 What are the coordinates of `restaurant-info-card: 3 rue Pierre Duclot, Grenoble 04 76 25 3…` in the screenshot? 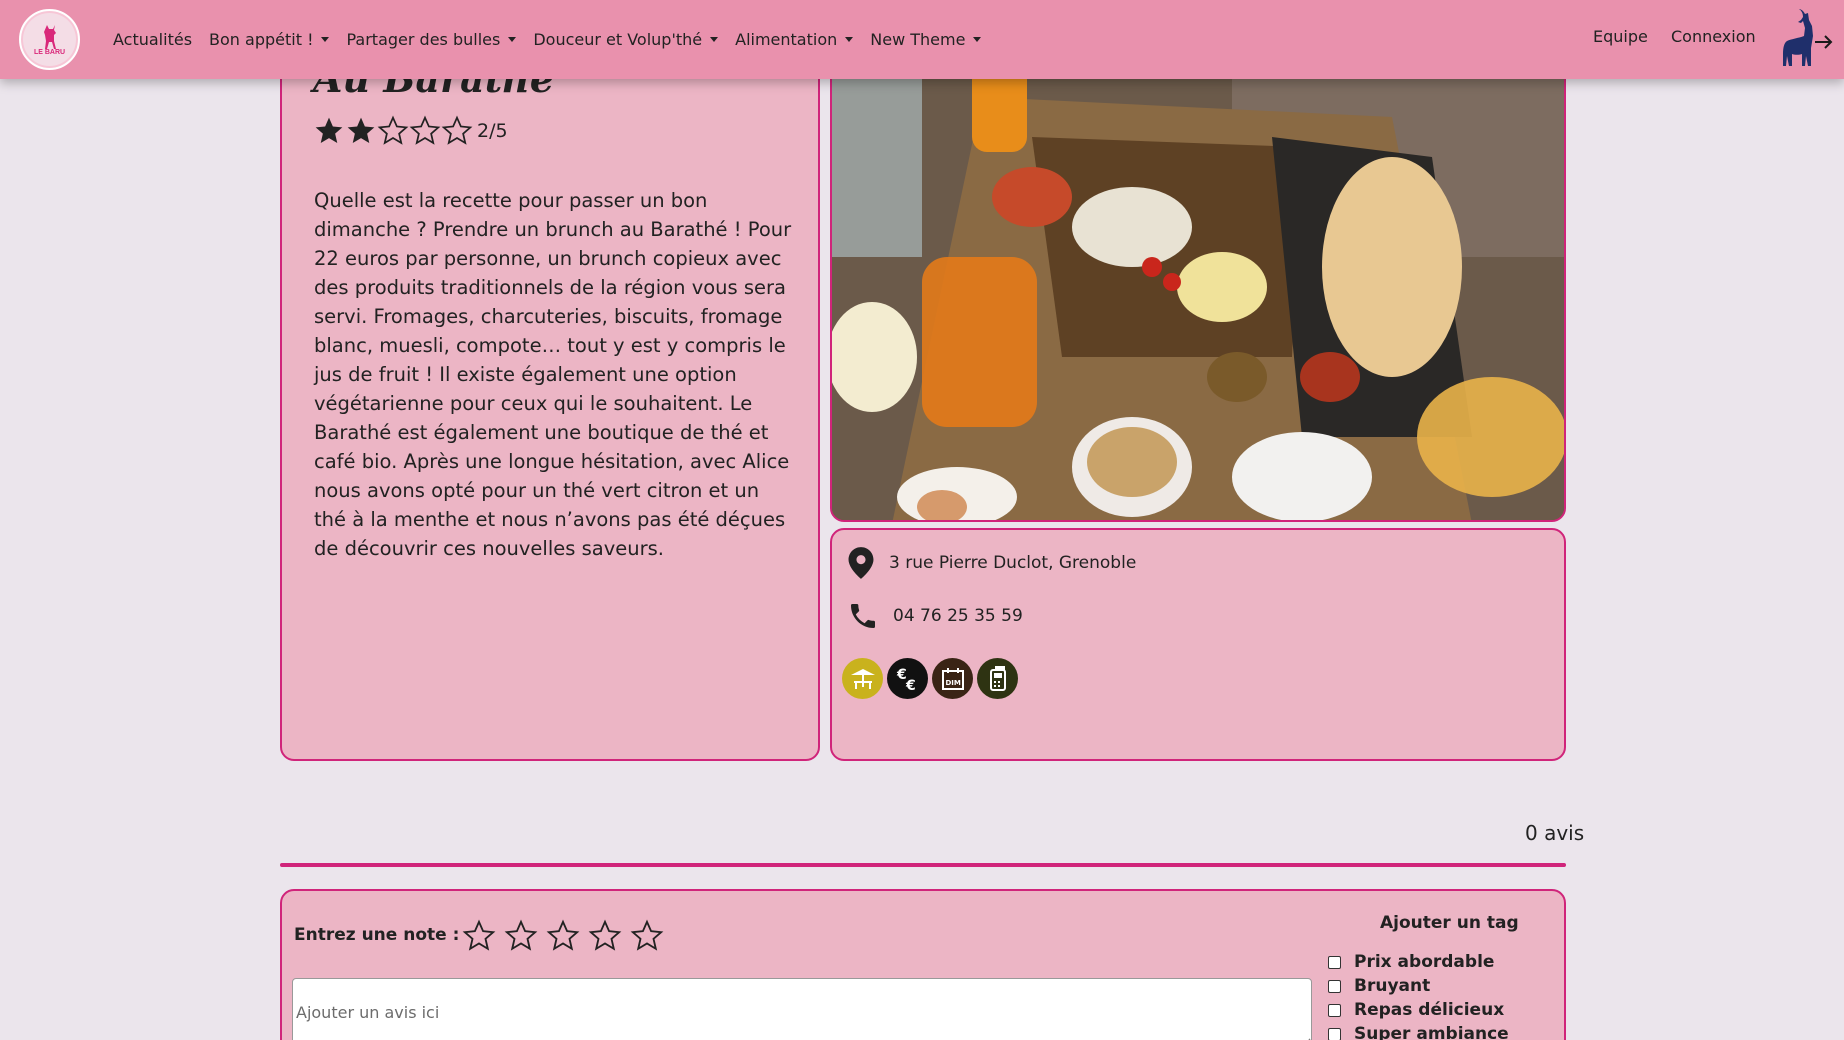 It's located at (1198, 644).